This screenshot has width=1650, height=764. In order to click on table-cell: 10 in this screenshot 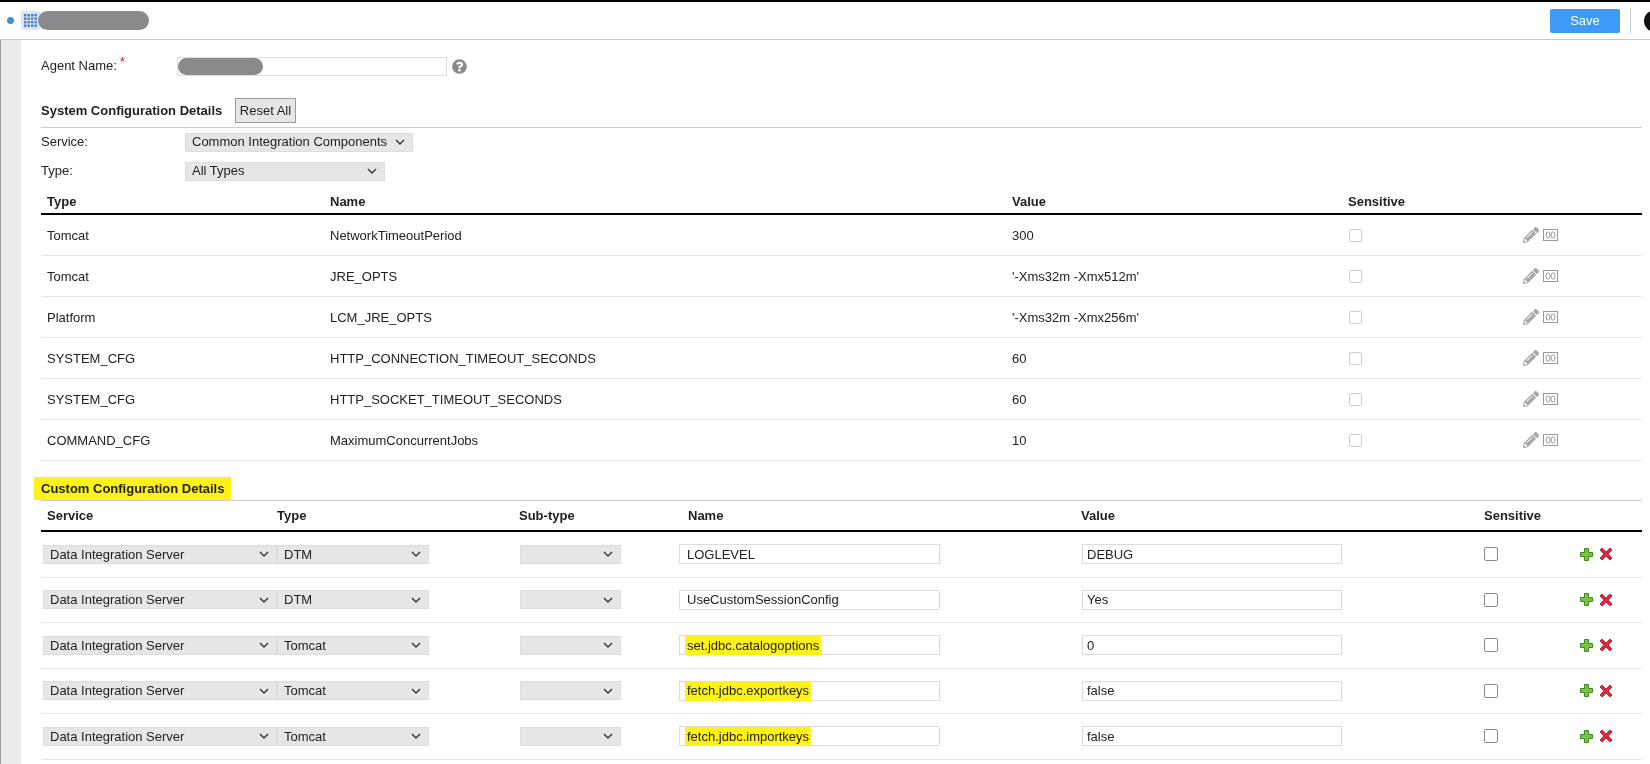, I will do `click(1019, 440)`.